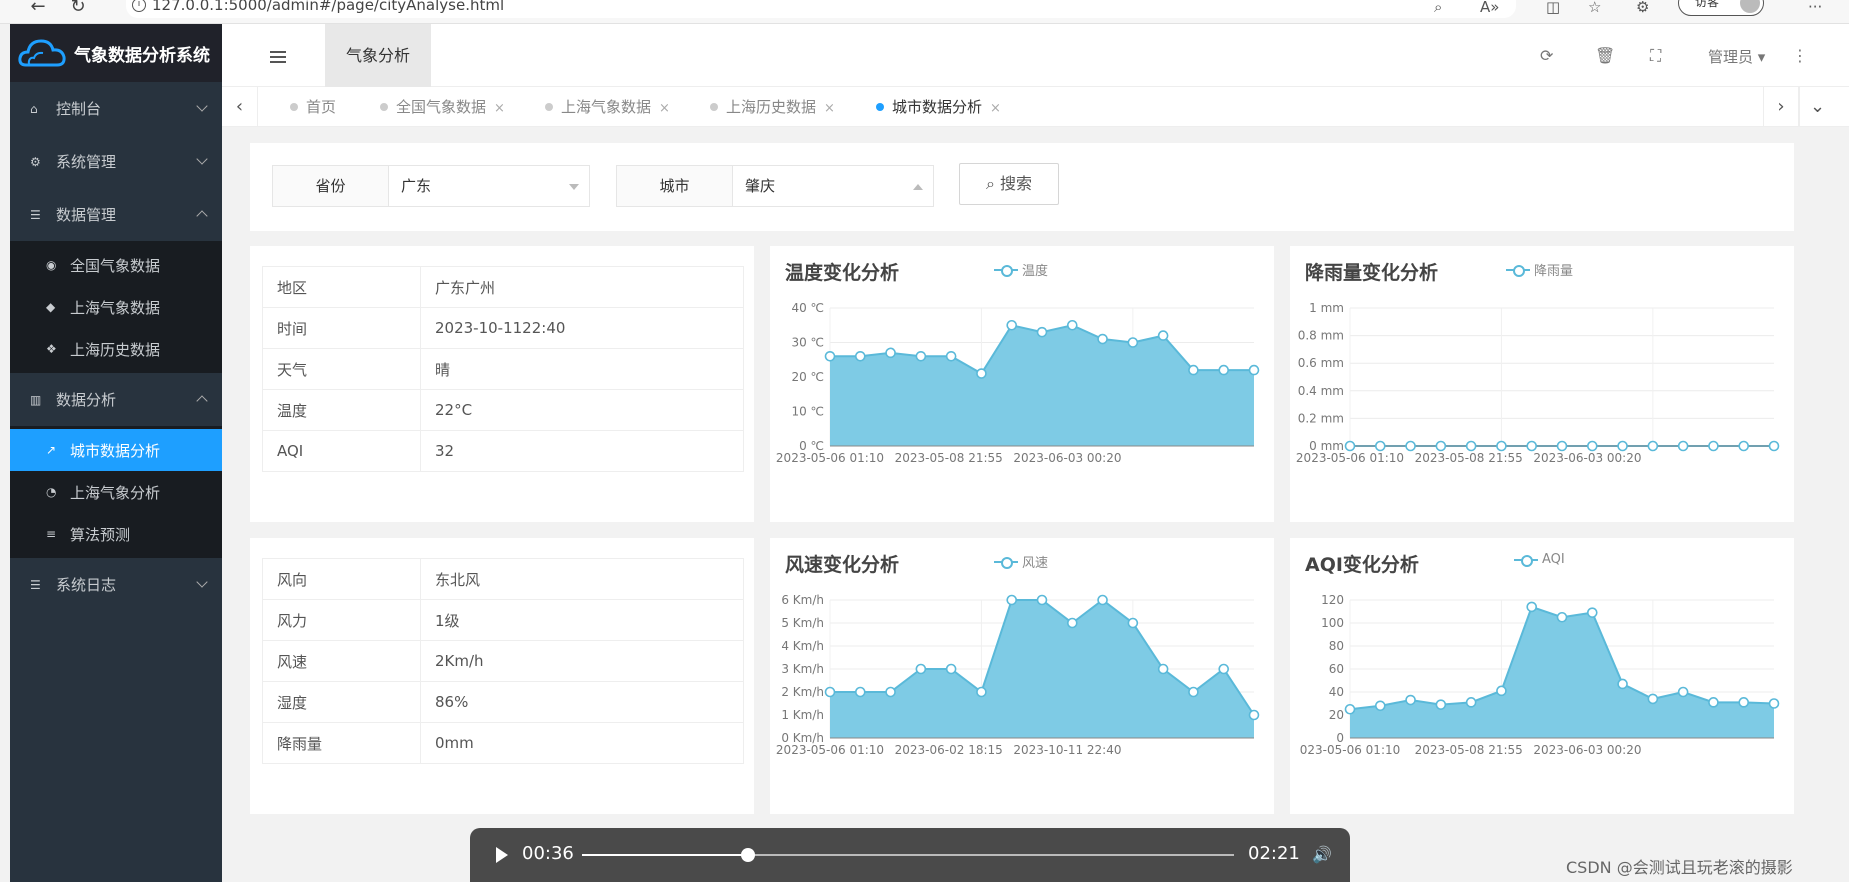 Image resolution: width=1849 pixels, height=882 pixels. What do you see at coordinates (502, 855) in the screenshot?
I see `play-icon` at bounding box center [502, 855].